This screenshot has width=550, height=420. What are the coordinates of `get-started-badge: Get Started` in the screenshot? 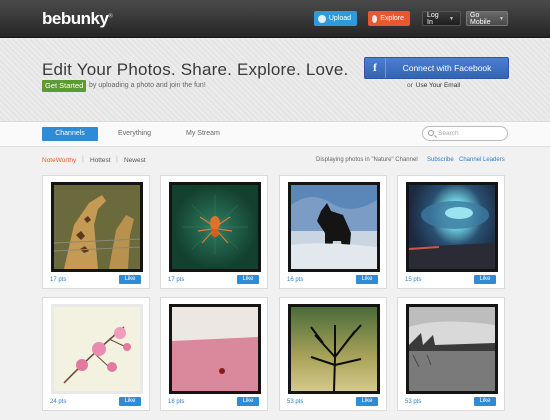 It's located at (64, 86).